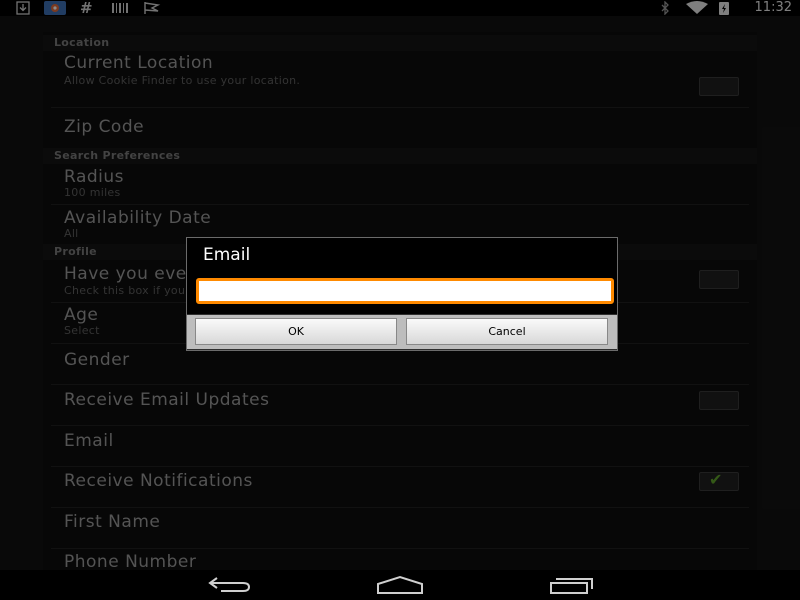 Image resolution: width=800 pixels, height=600 pixels. Describe the element at coordinates (296, 331) in the screenshot. I see `ok-button: OK` at that location.